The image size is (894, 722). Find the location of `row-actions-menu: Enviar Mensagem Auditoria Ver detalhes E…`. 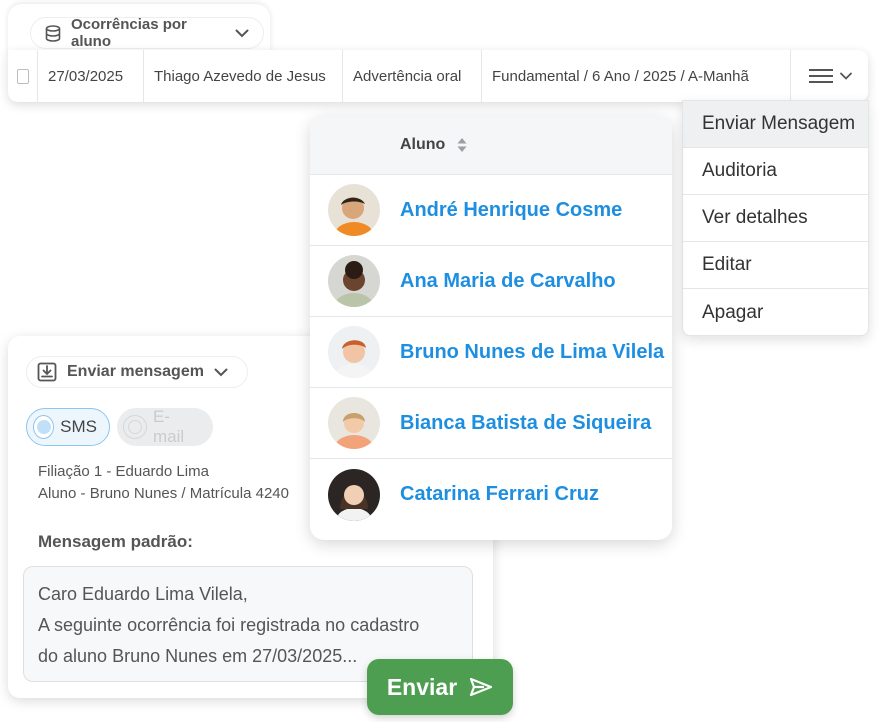

row-actions-menu: Enviar Mensagem Auditoria Ver detalhes E… is located at coordinates (775, 218).